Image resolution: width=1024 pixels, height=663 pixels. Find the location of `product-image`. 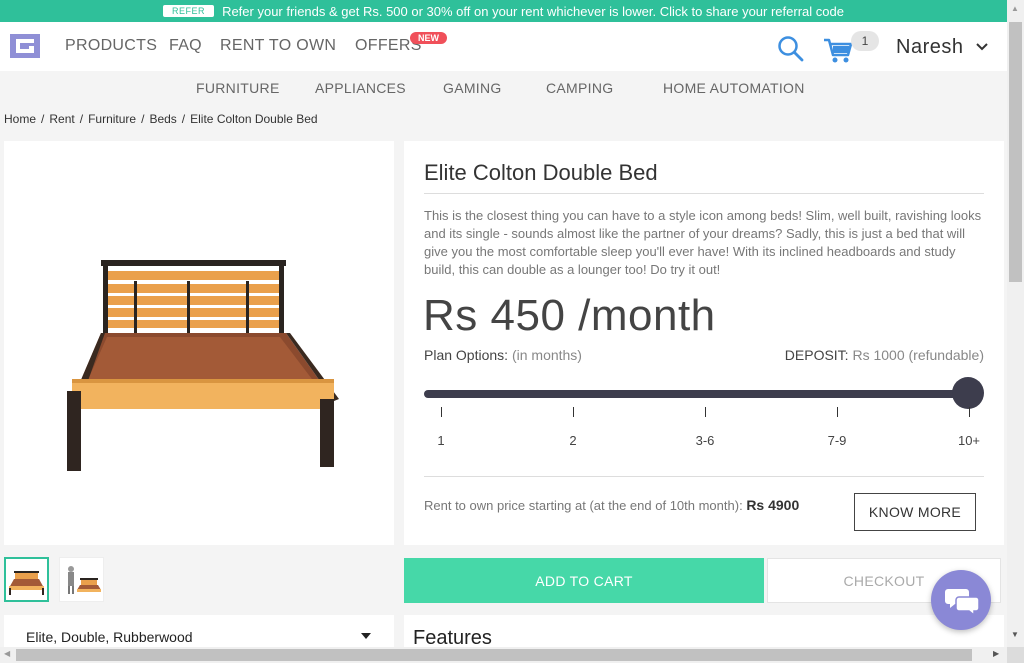

product-image is located at coordinates (204, 376).